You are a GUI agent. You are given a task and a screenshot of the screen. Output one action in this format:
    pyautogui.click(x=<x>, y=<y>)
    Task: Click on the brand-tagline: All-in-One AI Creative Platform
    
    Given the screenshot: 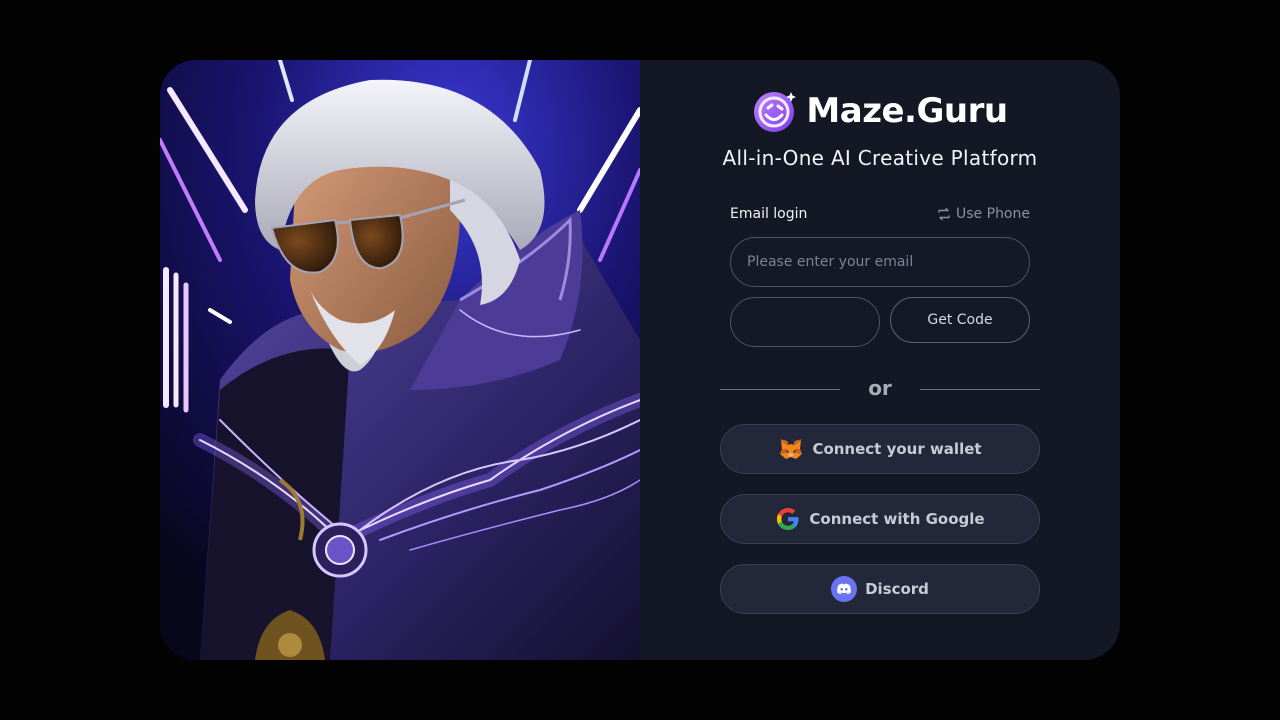 What is the action you would take?
    pyautogui.click(x=880, y=158)
    